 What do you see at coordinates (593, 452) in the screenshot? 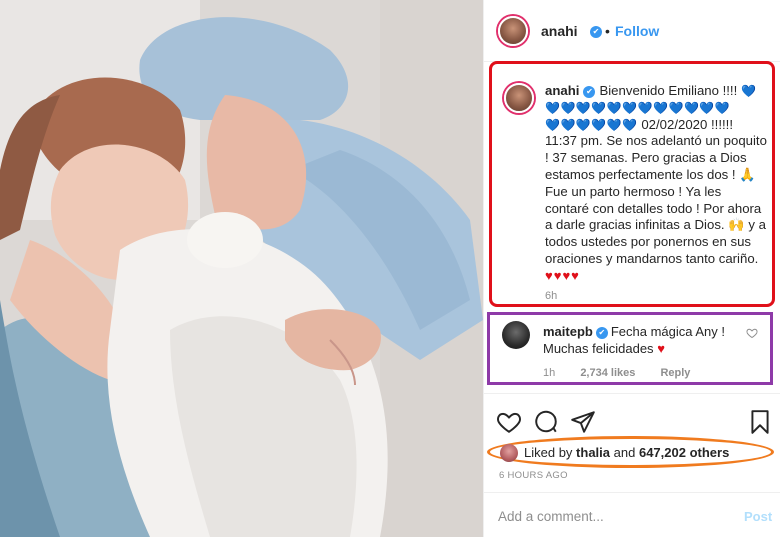
I see `liker-username: thalia` at bounding box center [593, 452].